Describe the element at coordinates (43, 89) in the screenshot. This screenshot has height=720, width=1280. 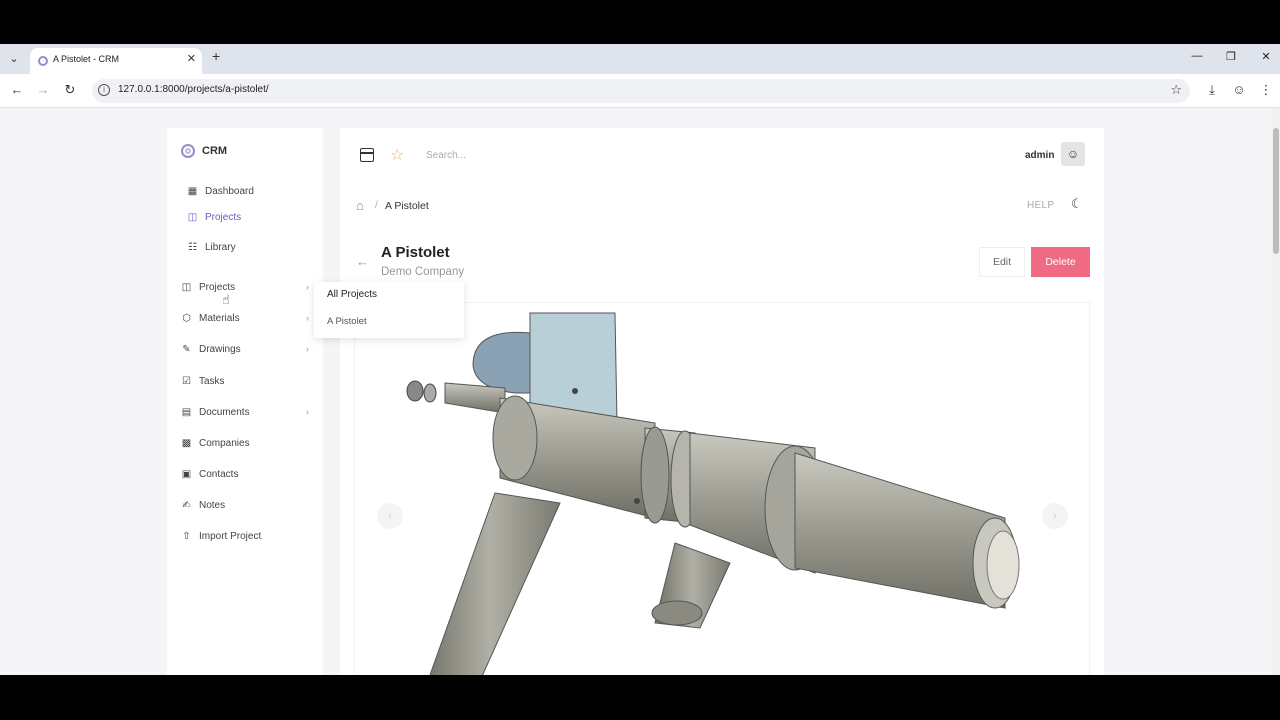
I see `forward-arrow-icon: →` at that location.